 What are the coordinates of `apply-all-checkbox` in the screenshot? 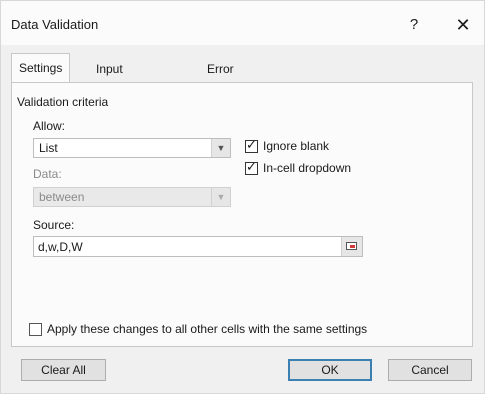 It's located at (35, 329).